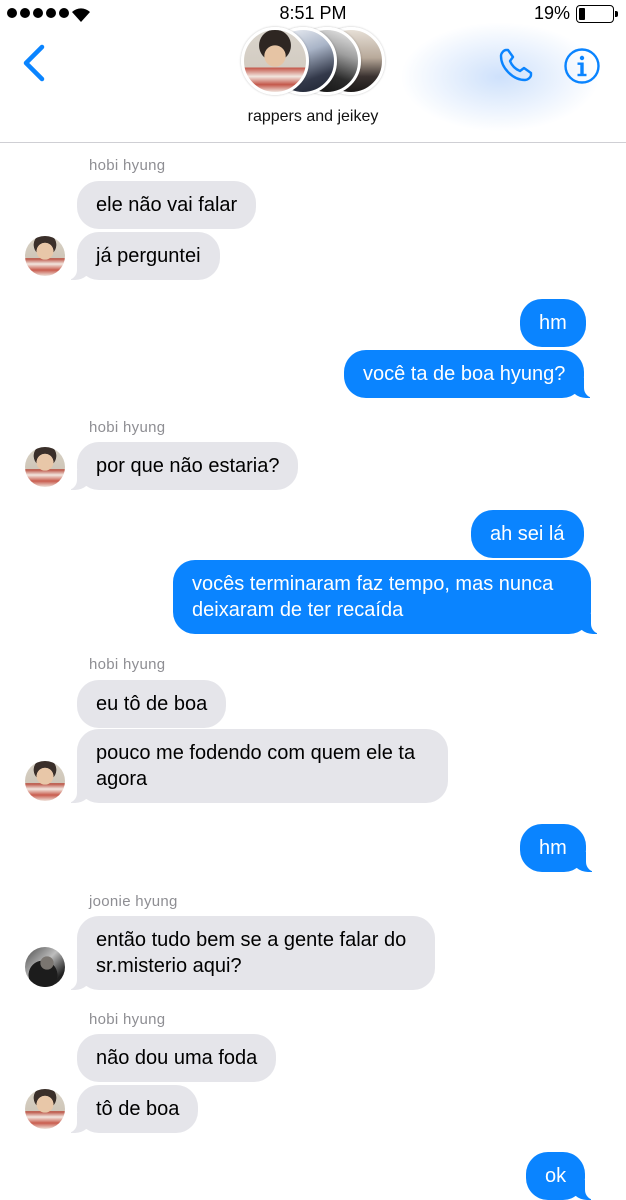 The height and width of the screenshot is (1200, 626). What do you see at coordinates (582, 14) in the screenshot?
I see `battery-level` at bounding box center [582, 14].